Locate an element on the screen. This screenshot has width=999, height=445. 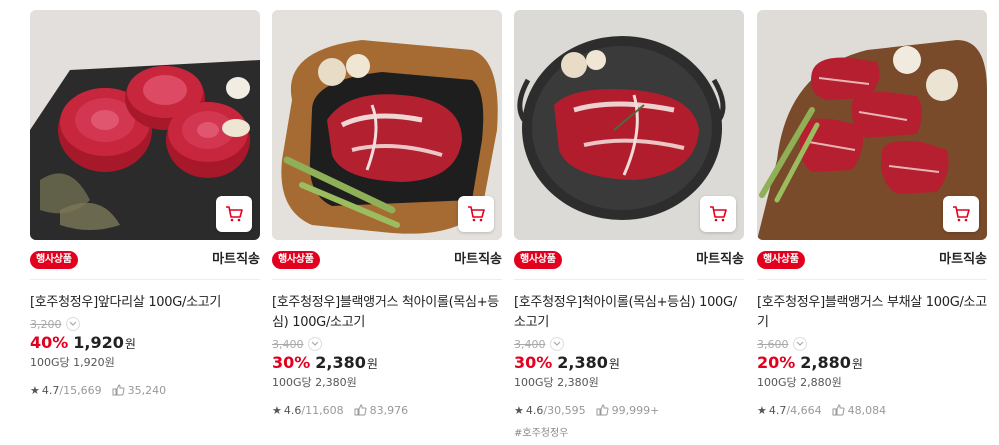
original-price-row: 3,600 is located at coordinates (872, 344).